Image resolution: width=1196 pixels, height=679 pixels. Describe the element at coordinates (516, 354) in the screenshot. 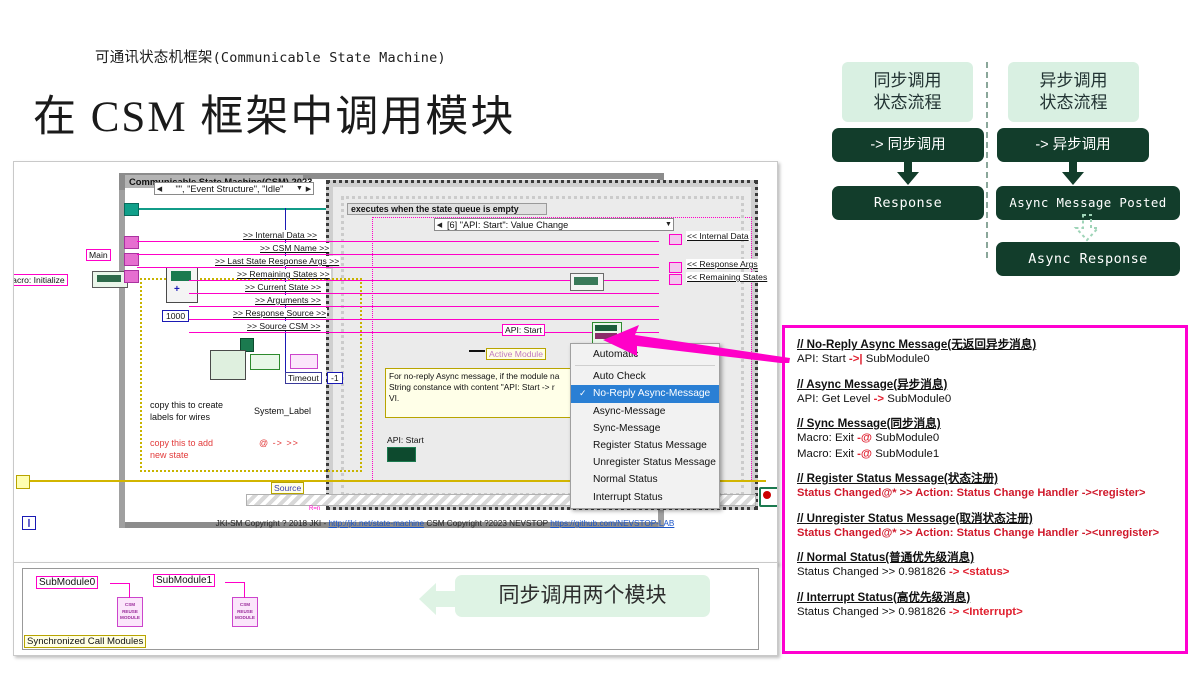

I see `active-module-label: Active Module` at that location.